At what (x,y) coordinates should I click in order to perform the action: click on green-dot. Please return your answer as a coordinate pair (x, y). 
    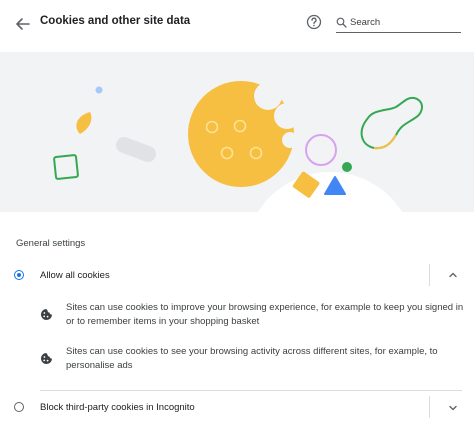
    Looking at the image, I should click on (347, 167).